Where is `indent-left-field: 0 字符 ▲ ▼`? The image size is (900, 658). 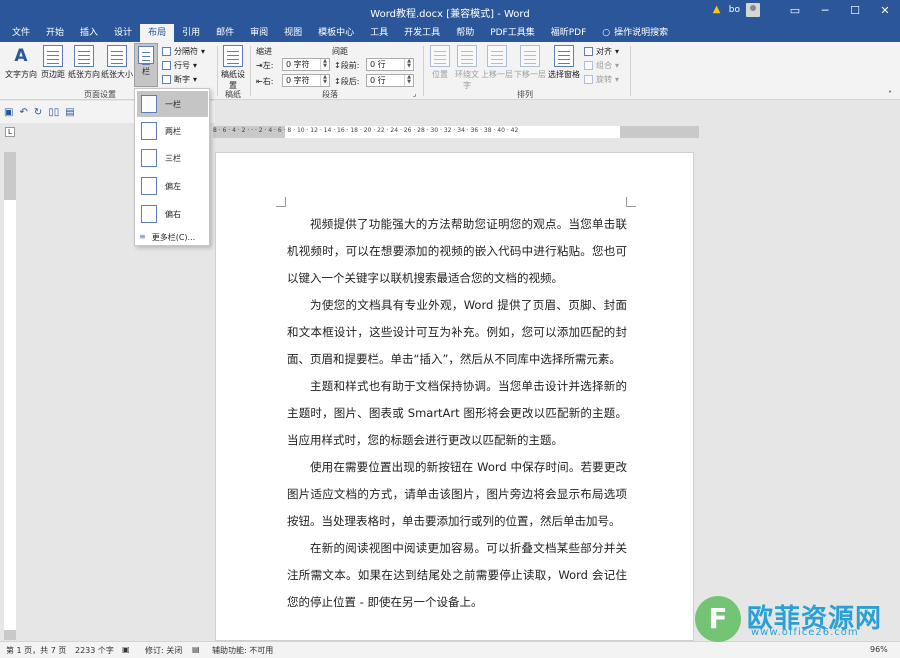
indent-left-field: 0 字符 ▲ ▼ is located at coordinates (306, 64).